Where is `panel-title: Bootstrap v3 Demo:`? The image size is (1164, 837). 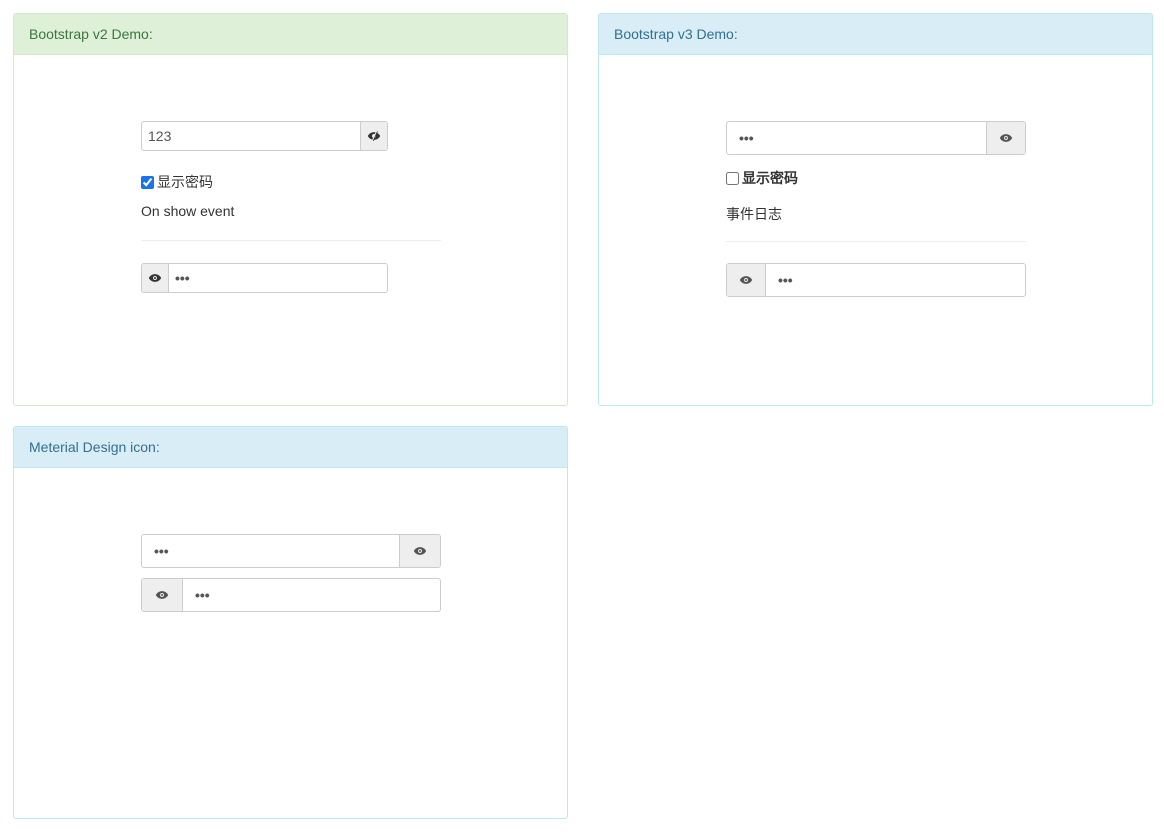 panel-title: Bootstrap v3 Demo: is located at coordinates (875, 34).